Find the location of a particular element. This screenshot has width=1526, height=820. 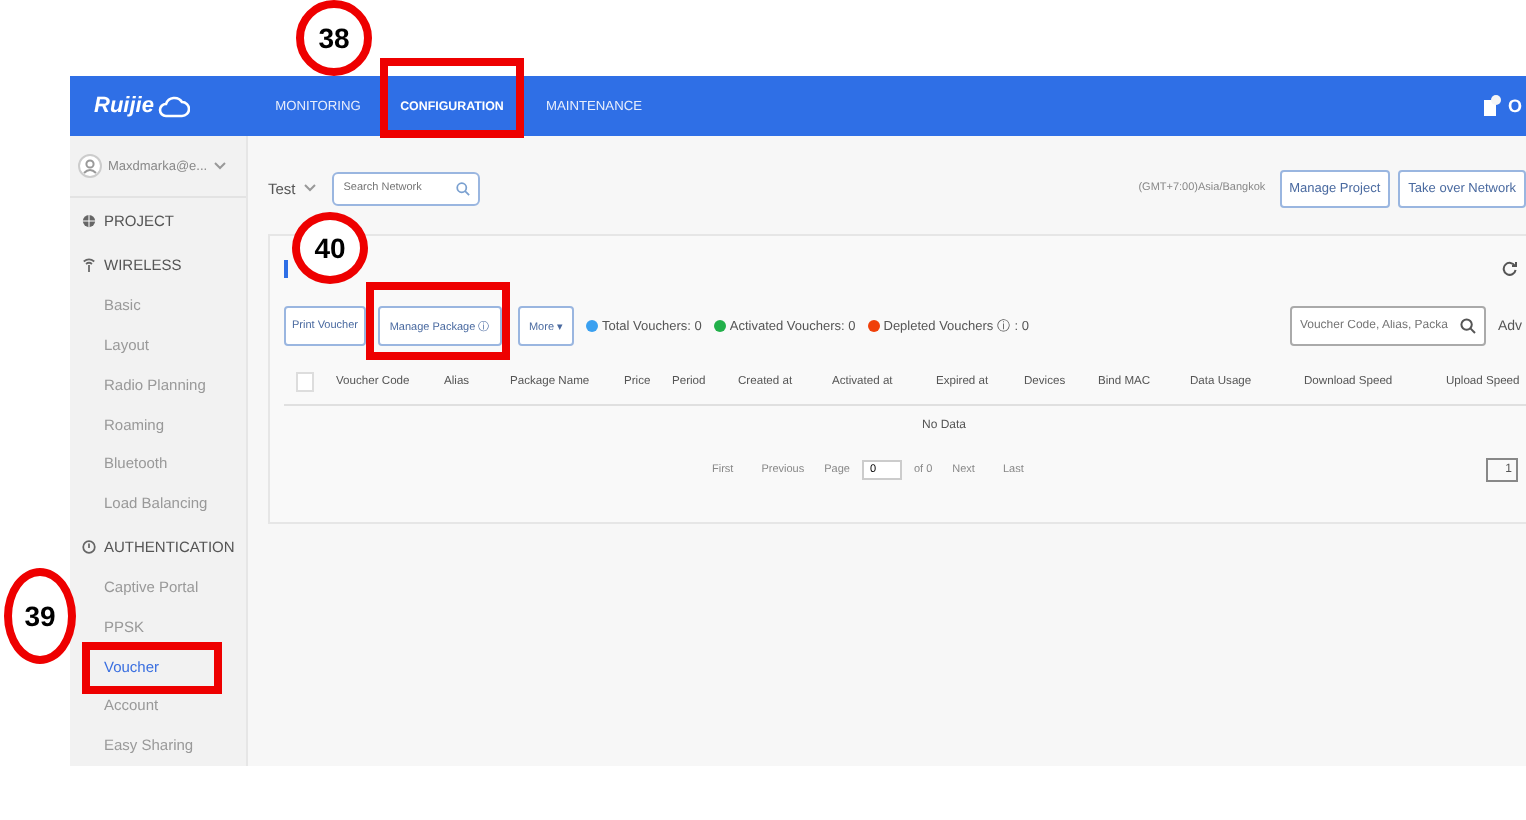

clock-icon is located at coordinates (89, 546).